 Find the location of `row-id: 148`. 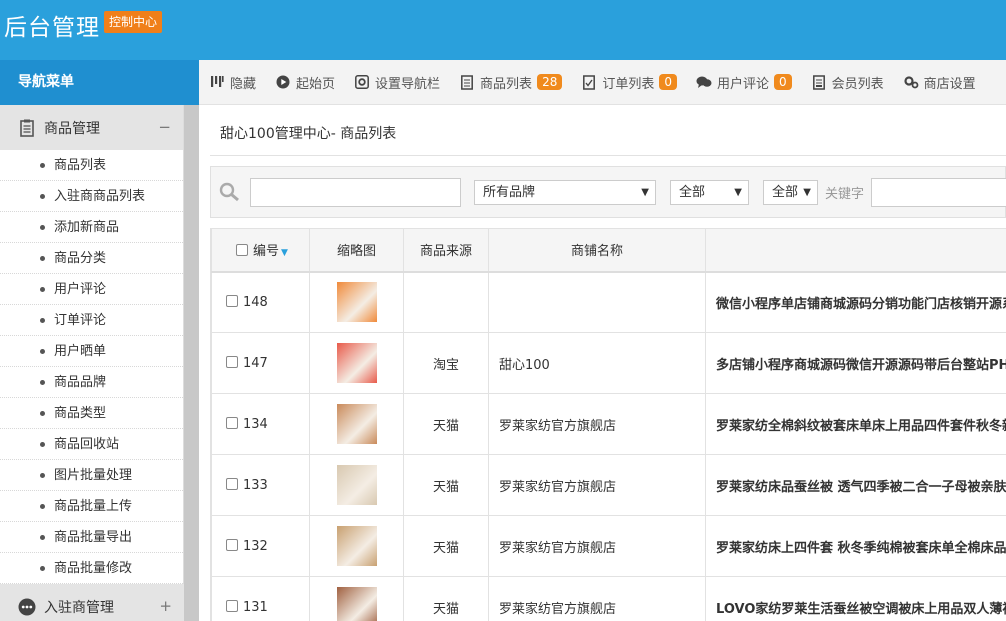

row-id: 148 is located at coordinates (255, 302).